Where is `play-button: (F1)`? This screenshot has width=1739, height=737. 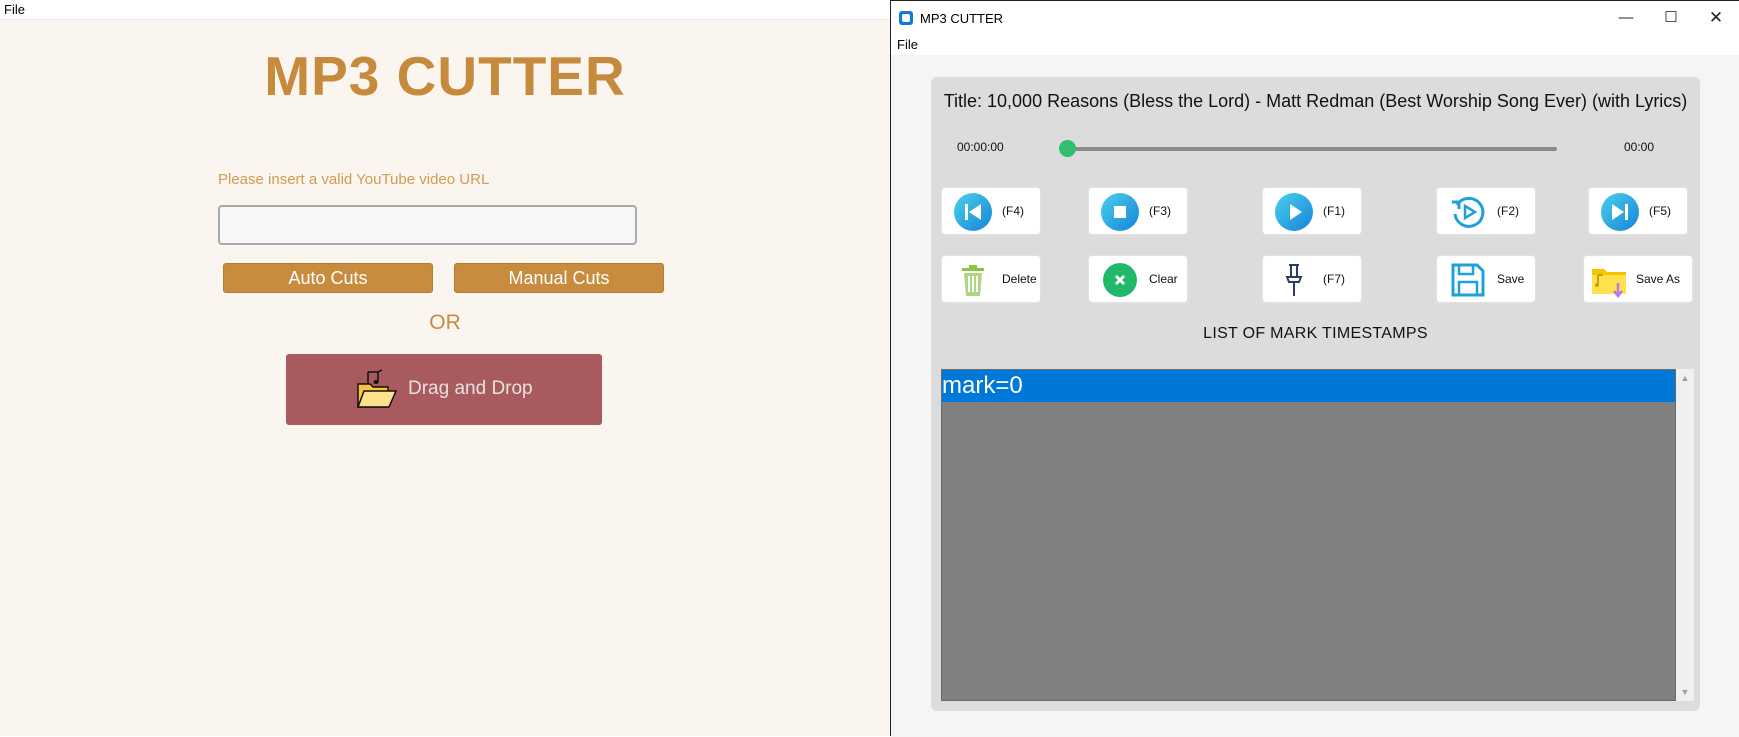
play-button: (F1) is located at coordinates (1312, 211).